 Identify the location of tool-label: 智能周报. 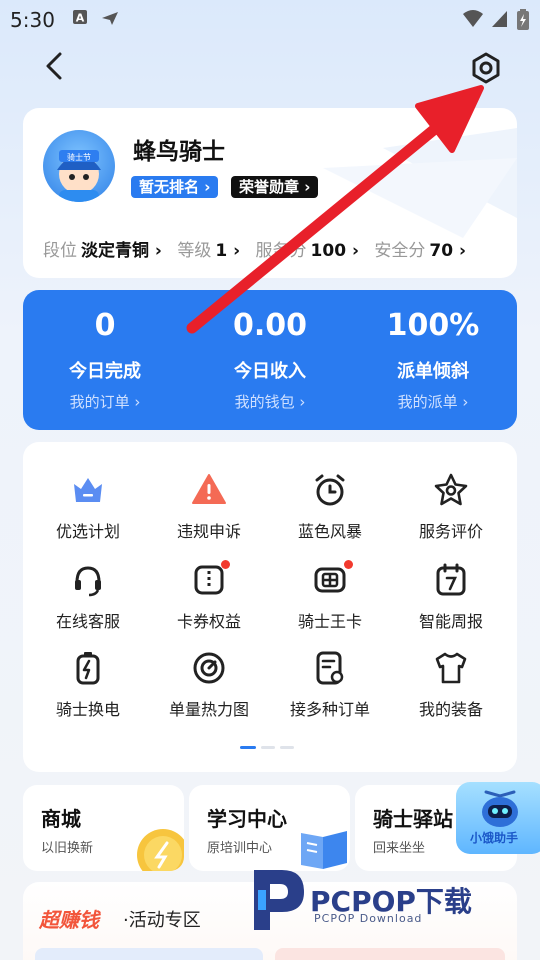
(450, 621).